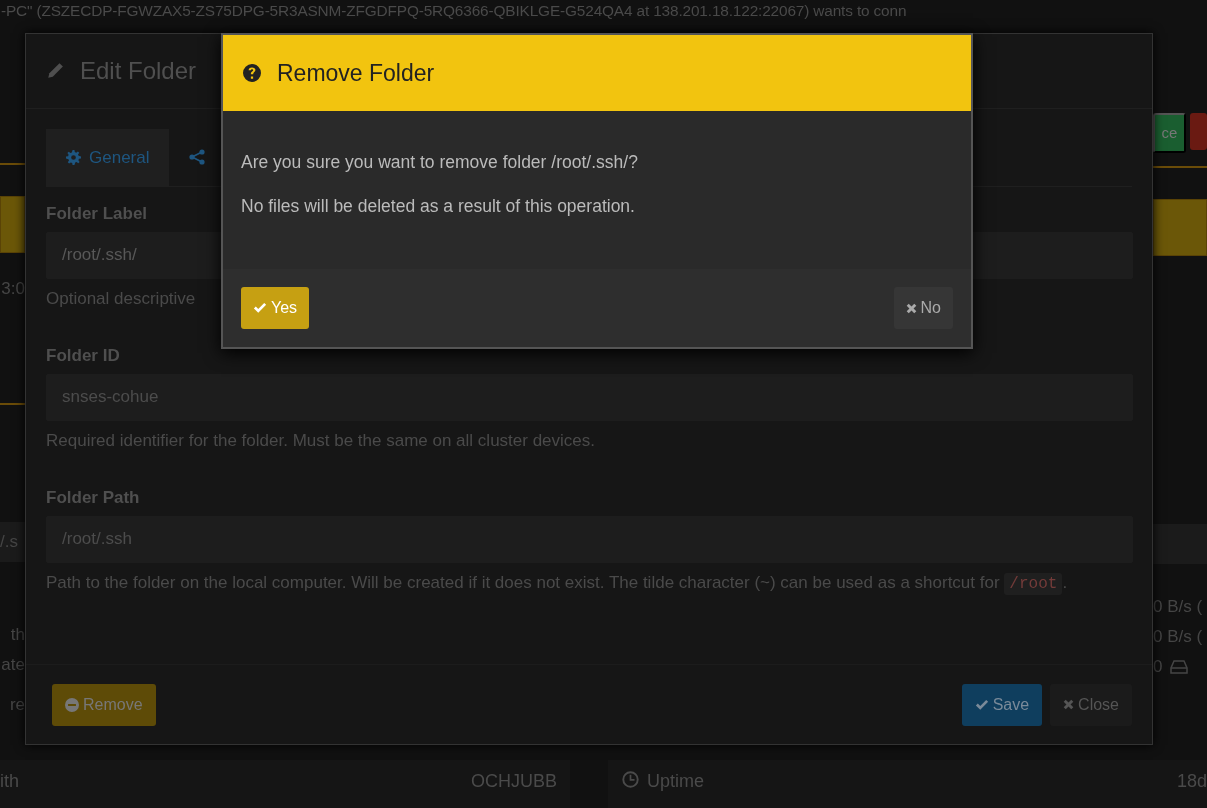 The image size is (1207, 808). Describe the element at coordinates (630, 779) in the screenshot. I see `clock-icon` at that location.